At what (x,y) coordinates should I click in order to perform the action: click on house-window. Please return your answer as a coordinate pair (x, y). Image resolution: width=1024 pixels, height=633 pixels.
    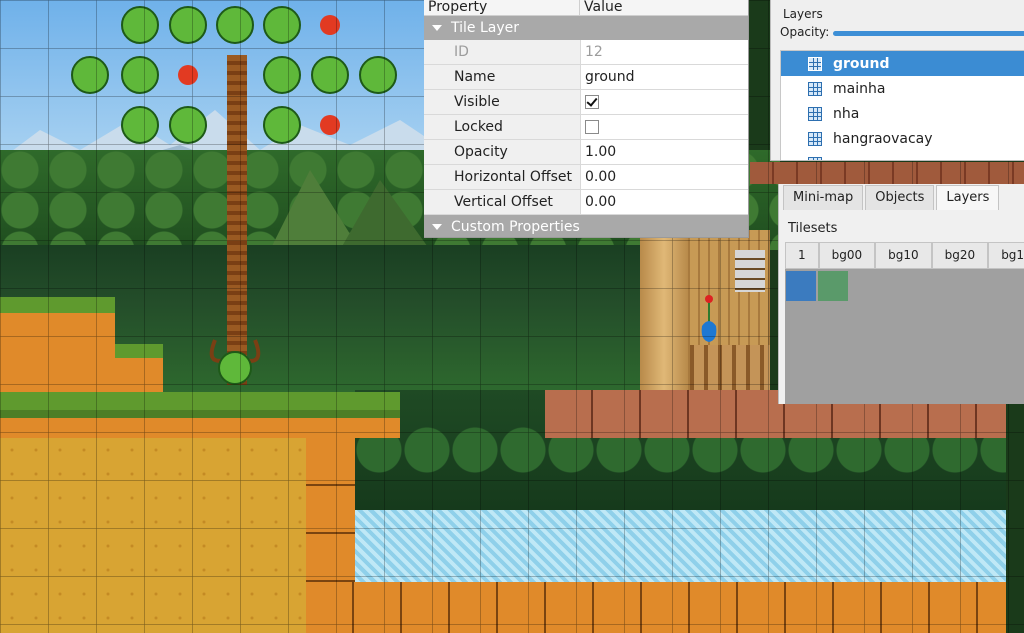
    Looking at the image, I should click on (750, 271).